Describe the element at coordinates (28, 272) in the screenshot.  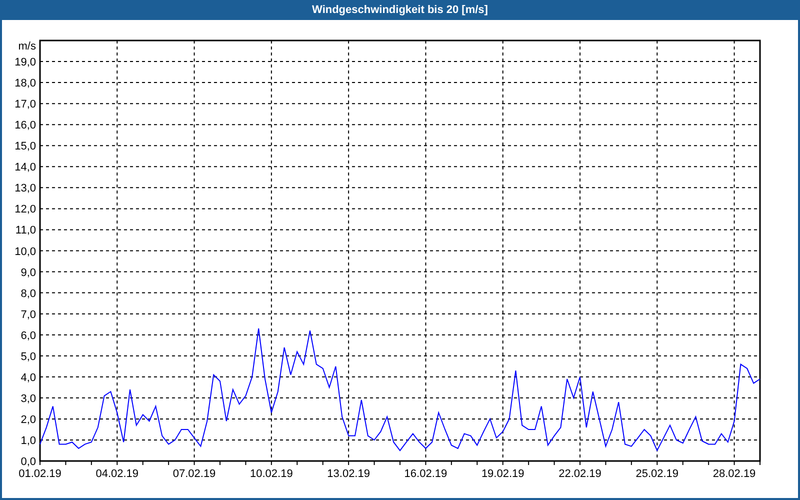
I see `y-tick-label: 9,0` at that location.